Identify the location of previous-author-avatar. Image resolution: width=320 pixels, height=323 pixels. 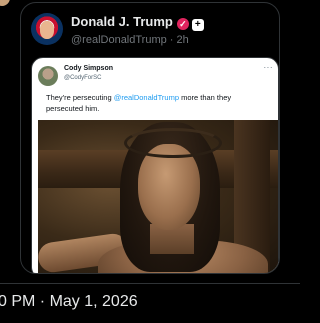
(5, 3).